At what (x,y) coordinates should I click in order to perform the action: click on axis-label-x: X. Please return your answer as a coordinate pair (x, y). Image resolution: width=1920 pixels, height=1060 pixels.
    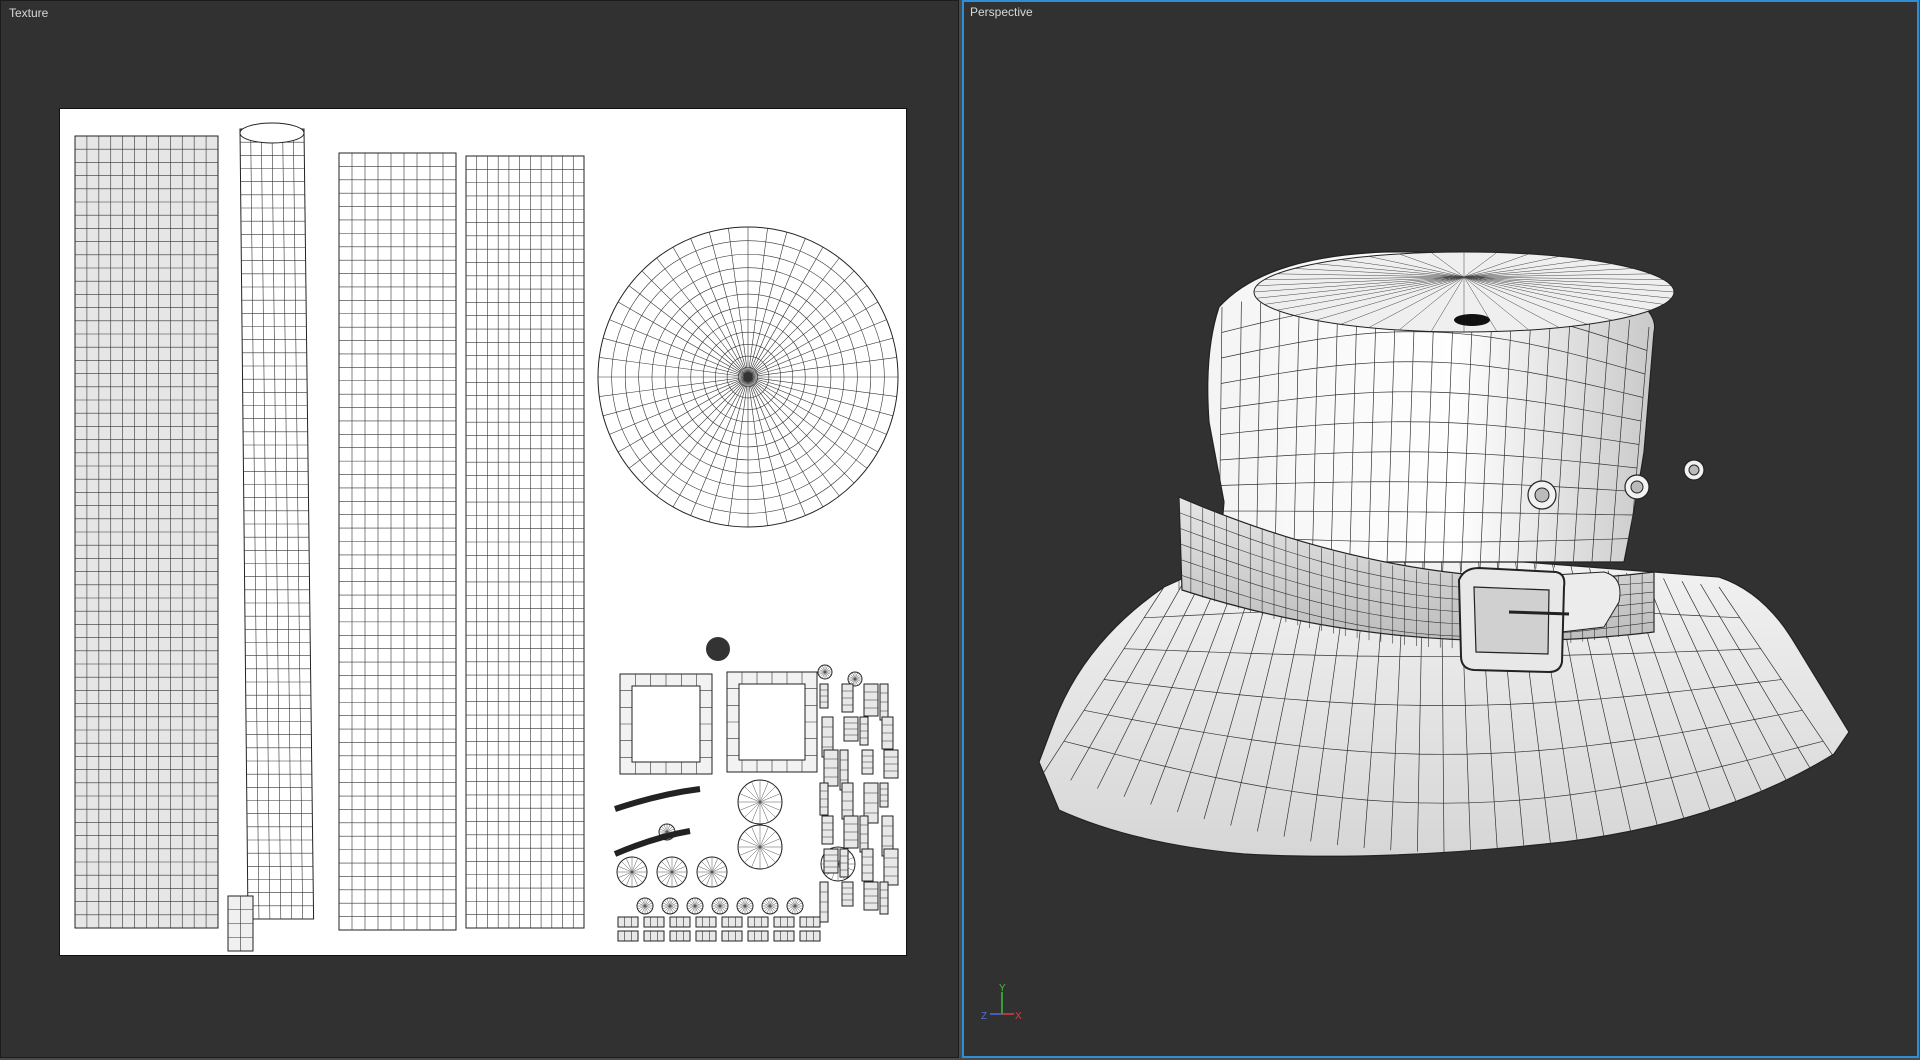
    Looking at the image, I should click on (1018, 1016).